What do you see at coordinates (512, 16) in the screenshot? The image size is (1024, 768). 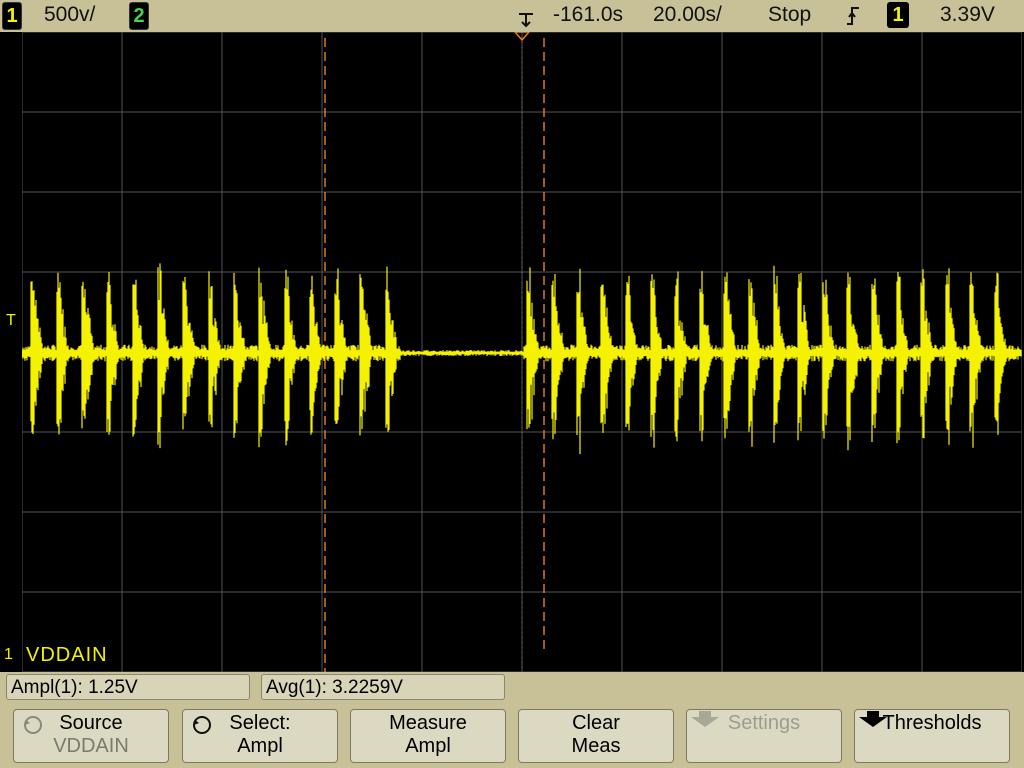 I see `status-bar: 1 500v/ 2 -161.0s 20.00s/ Stop 1 3.39V` at bounding box center [512, 16].